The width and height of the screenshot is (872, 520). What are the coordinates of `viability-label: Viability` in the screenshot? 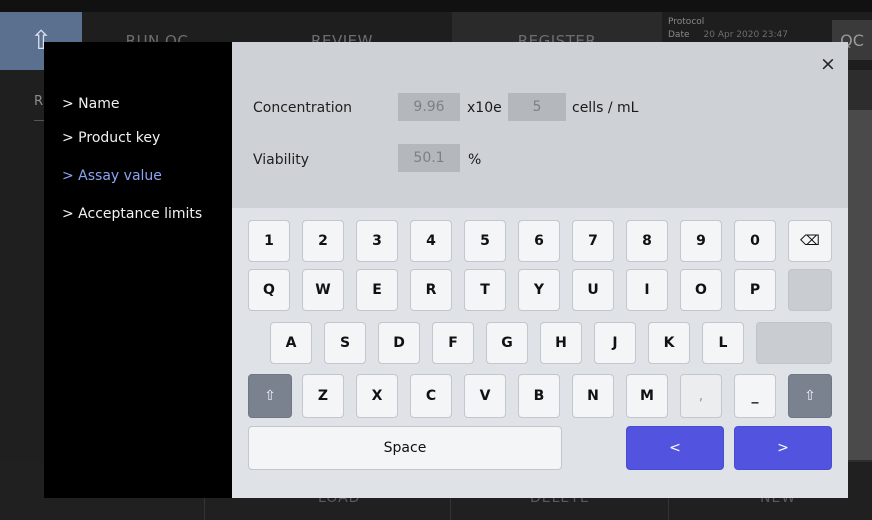 It's located at (281, 160).